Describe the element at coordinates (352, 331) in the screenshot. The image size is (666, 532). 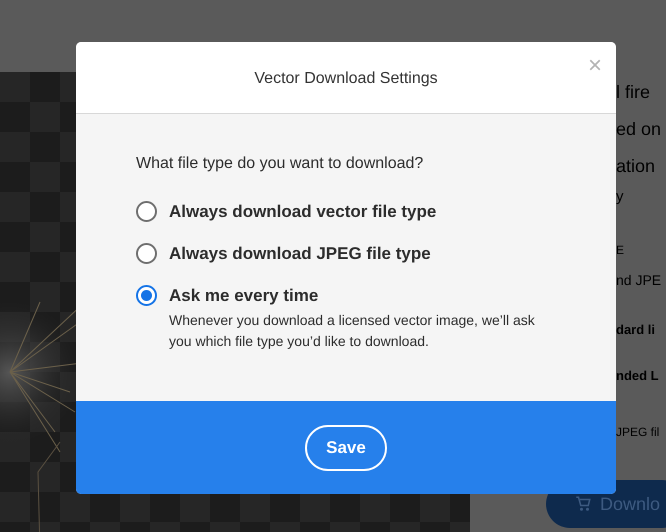
I see `option-description: Whenever you download a licensed vector image, we’ll ask you which file type you’d like to download.` at that location.